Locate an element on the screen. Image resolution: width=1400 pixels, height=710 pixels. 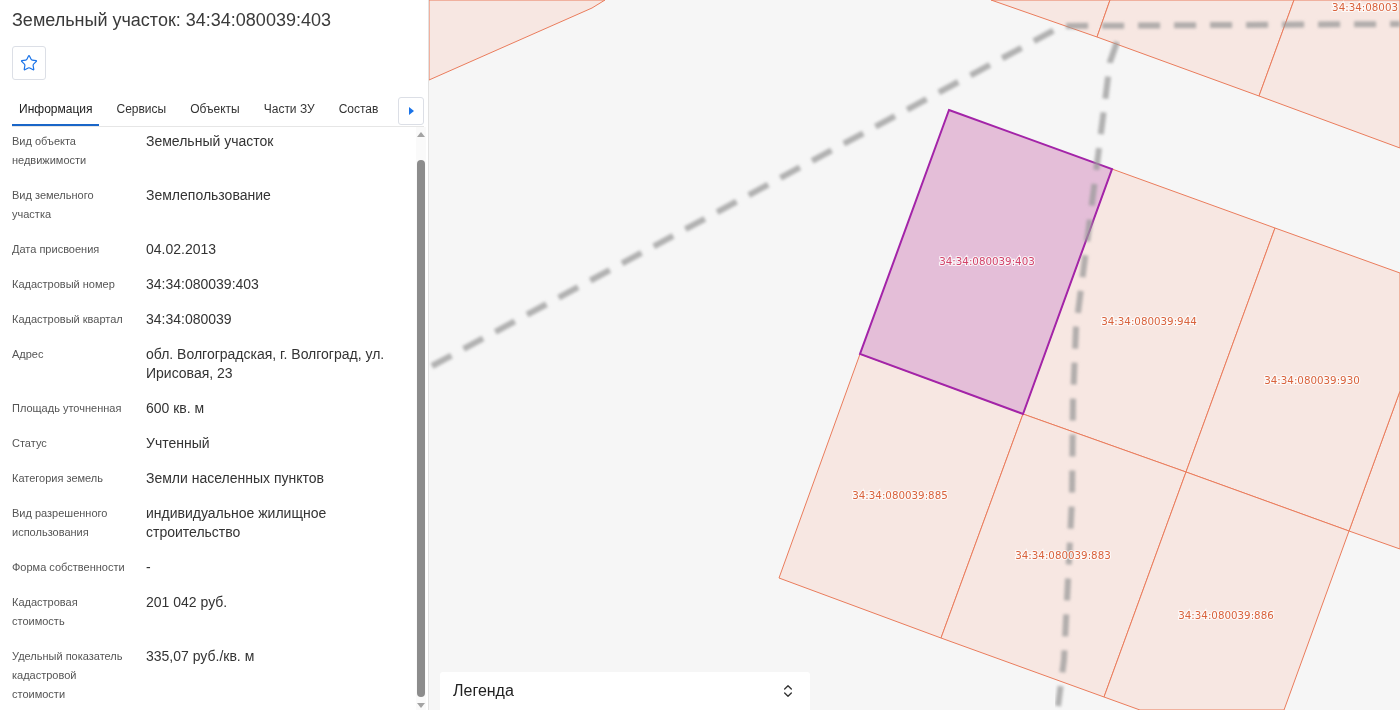
field-label: Удельный показатель кадастровой стоимости is located at coordinates (68, 675).